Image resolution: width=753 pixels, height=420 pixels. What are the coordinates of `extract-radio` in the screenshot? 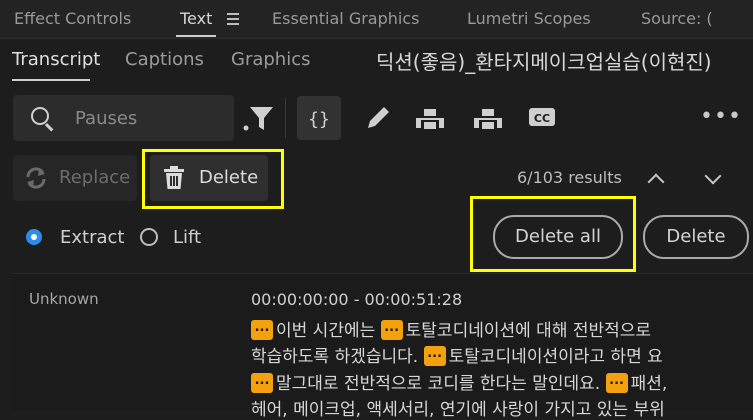 It's located at (34, 237).